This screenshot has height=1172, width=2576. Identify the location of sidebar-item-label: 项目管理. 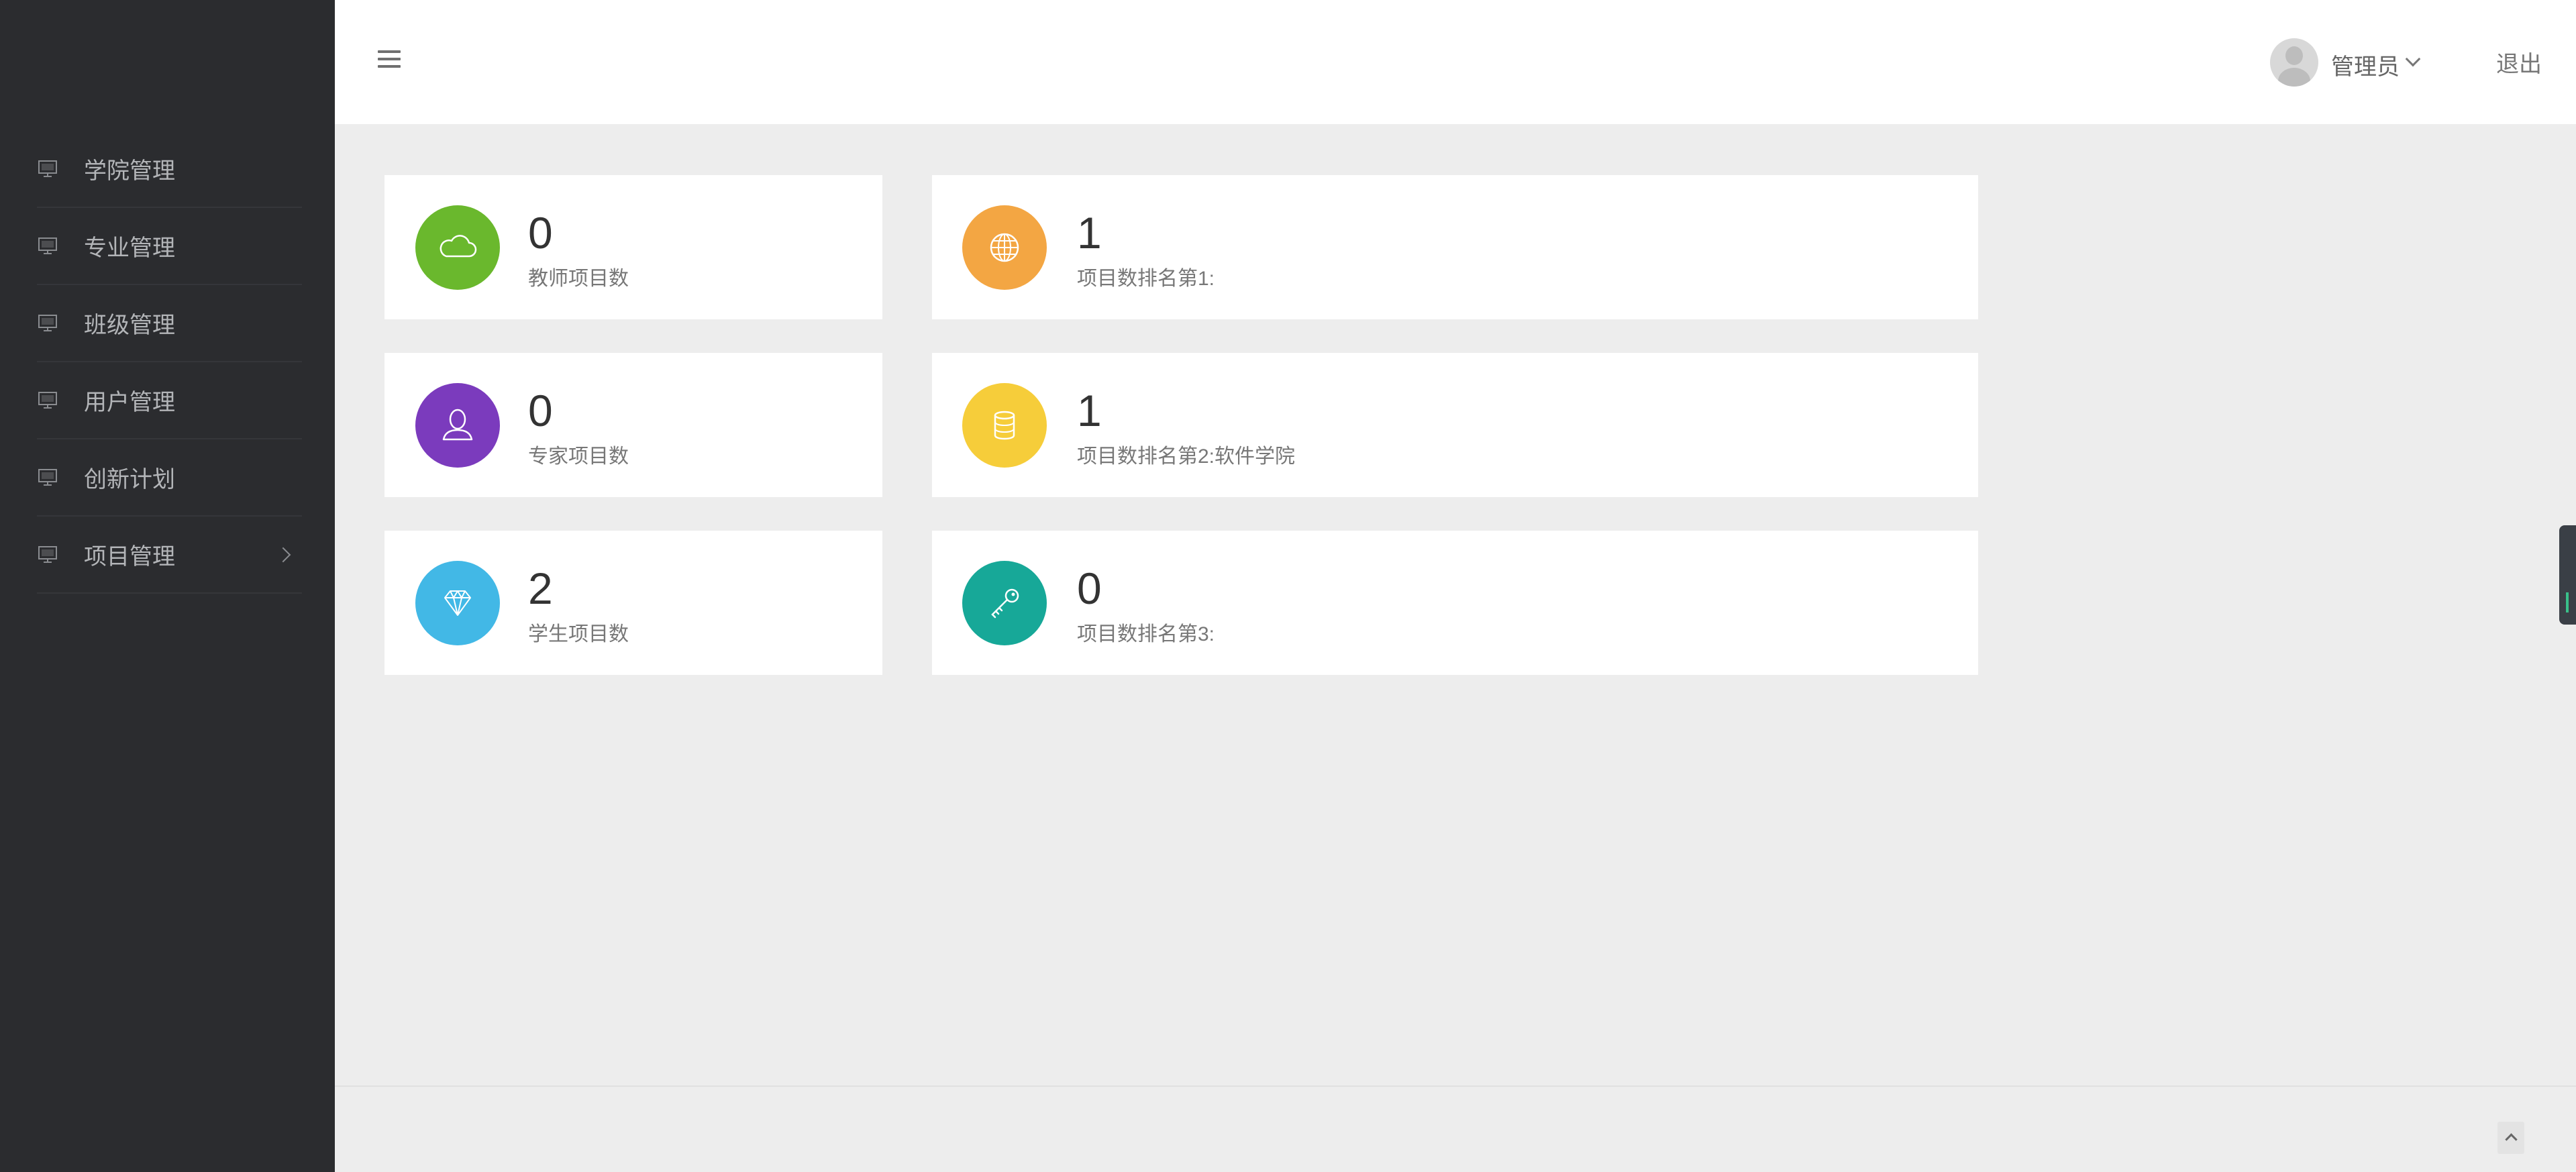
(129, 557).